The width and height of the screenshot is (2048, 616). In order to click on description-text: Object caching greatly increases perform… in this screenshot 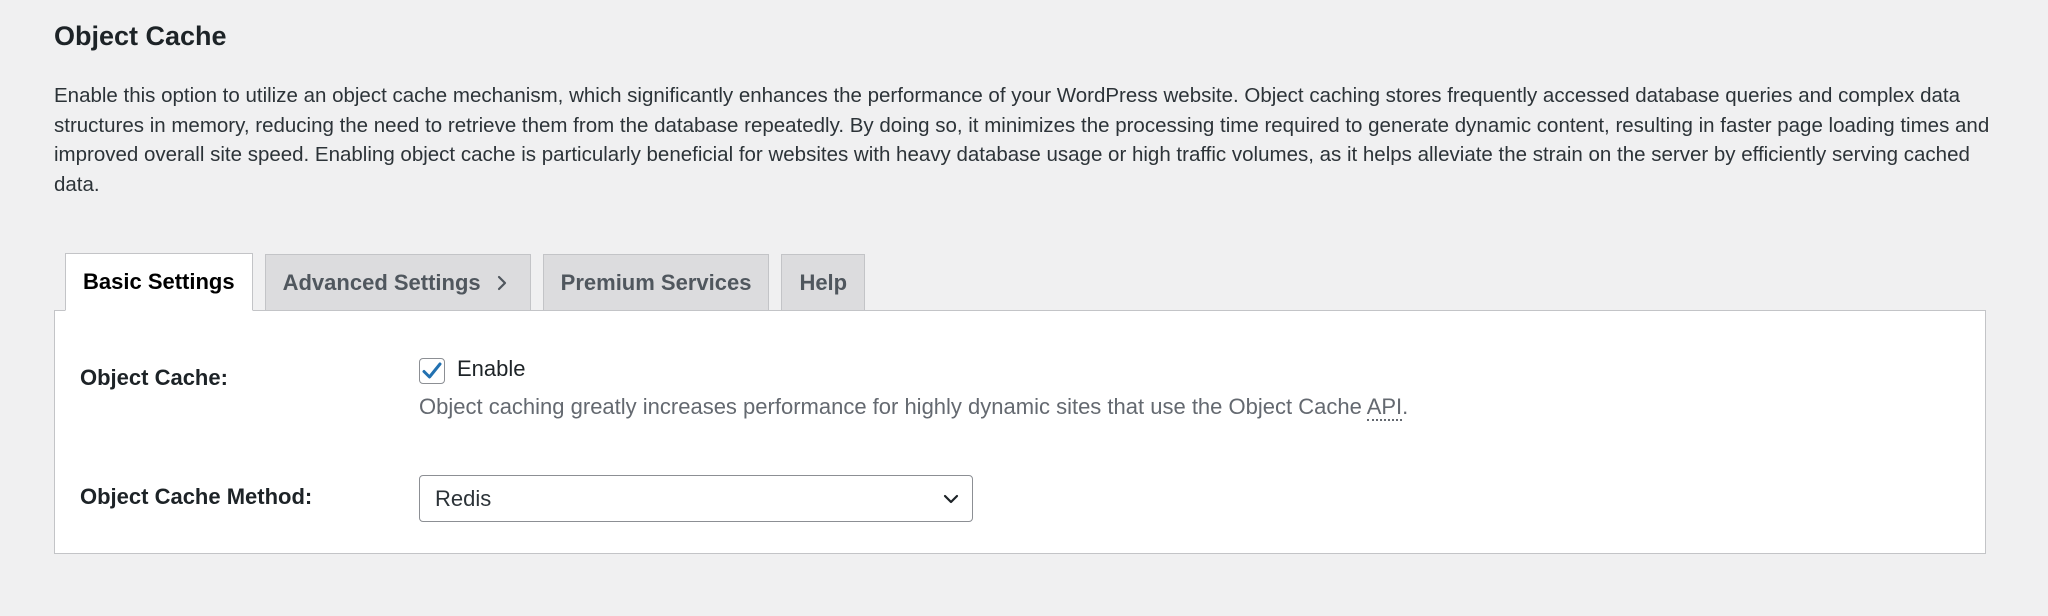, I will do `click(893, 406)`.